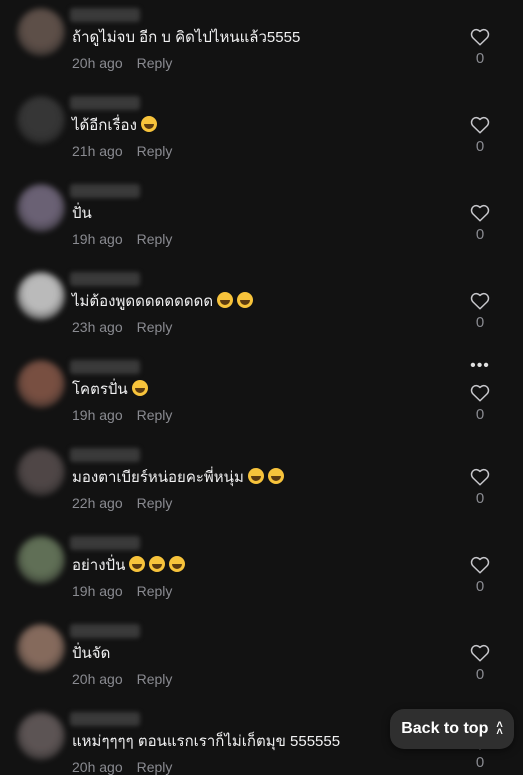  What do you see at coordinates (261, 134) in the screenshot?
I see `comment-item: ได้อีกเรื่อง 21h ago Reply 0` at bounding box center [261, 134].